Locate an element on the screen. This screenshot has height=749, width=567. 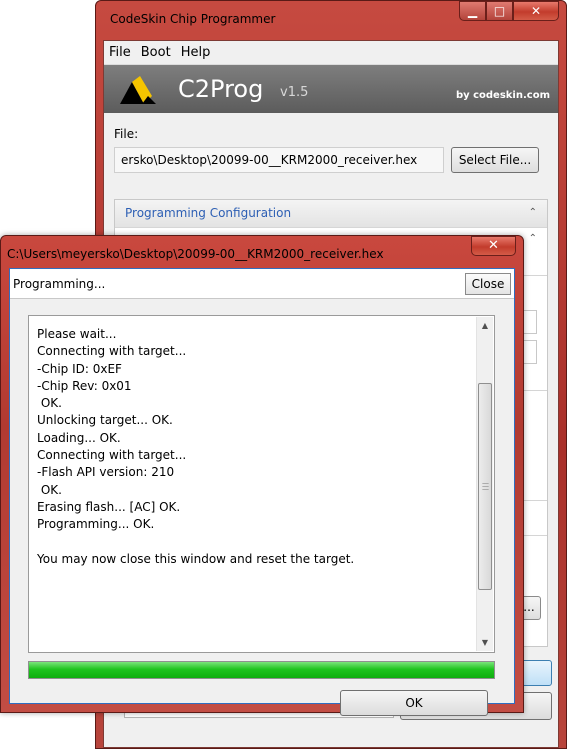
progress-fill is located at coordinates (261, 670).